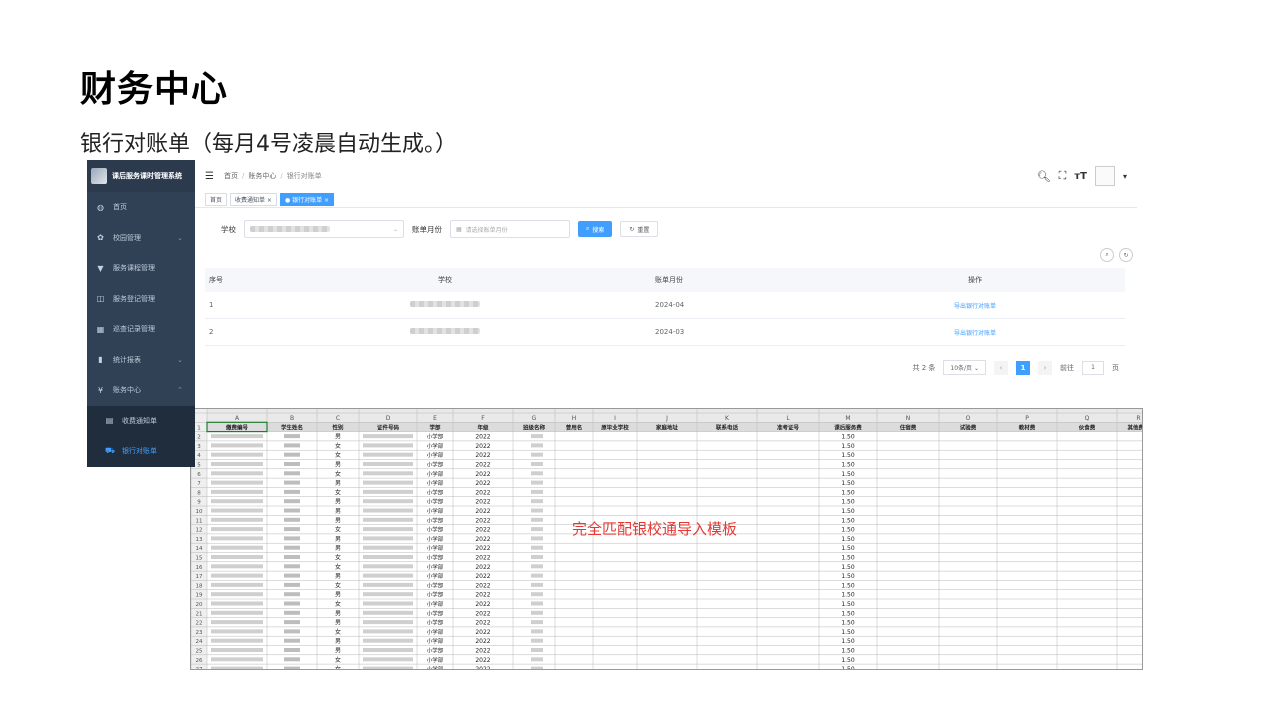 The width and height of the screenshot is (1280, 720). What do you see at coordinates (483, 418) in the screenshot?
I see `column-letter: F` at bounding box center [483, 418].